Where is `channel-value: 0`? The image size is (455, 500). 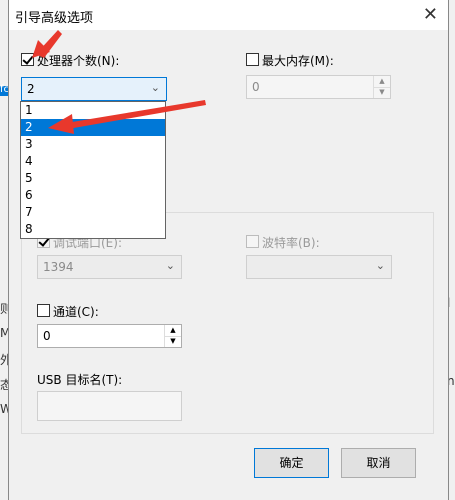 channel-value: 0 is located at coordinates (47, 336).